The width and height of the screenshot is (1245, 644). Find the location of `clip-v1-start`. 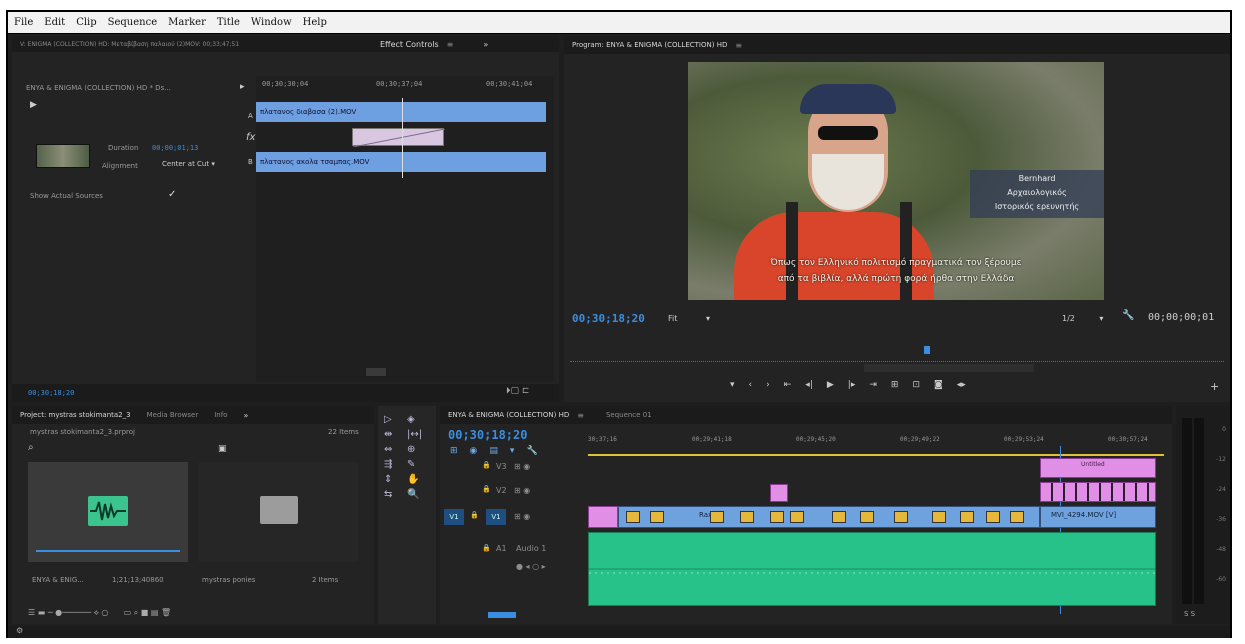

clip-v1-start is located at coordinates (603, 517).